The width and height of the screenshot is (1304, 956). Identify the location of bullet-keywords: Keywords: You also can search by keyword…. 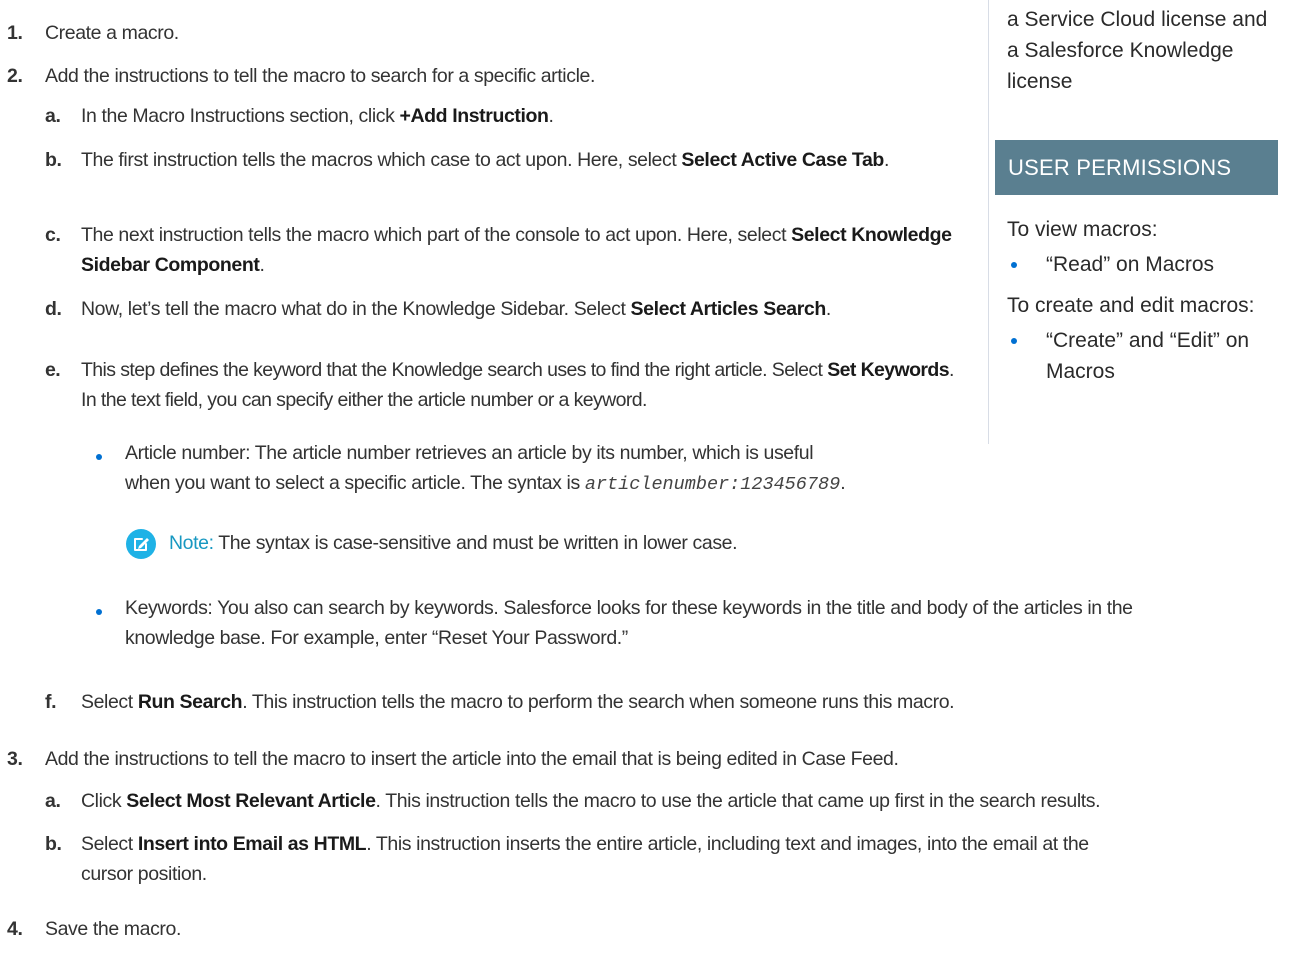
(712, 623).